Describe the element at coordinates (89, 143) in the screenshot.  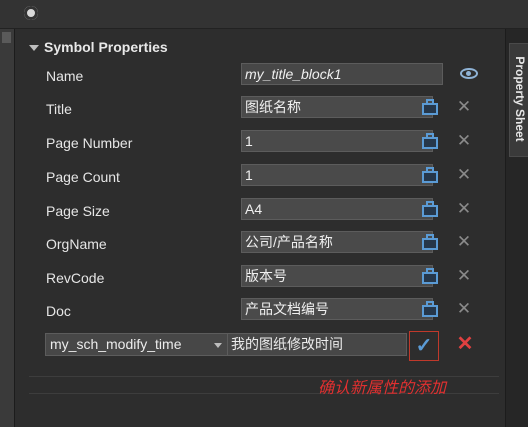
I see `property-label: Page Number` at that location.